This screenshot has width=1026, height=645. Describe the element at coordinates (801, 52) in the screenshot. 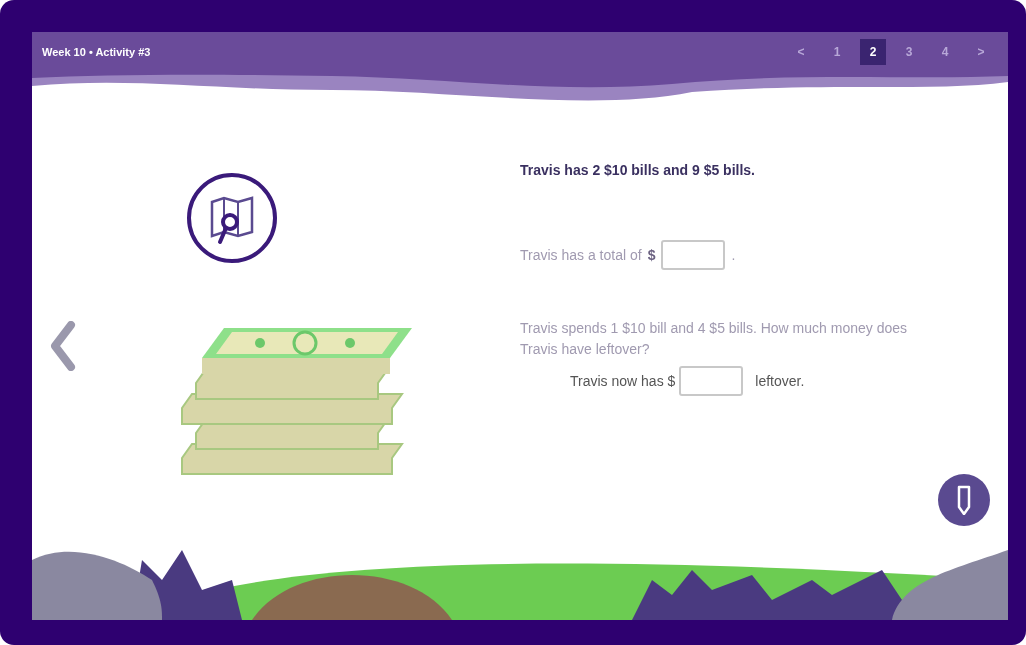

I see `previous-page-button: <` at that location.